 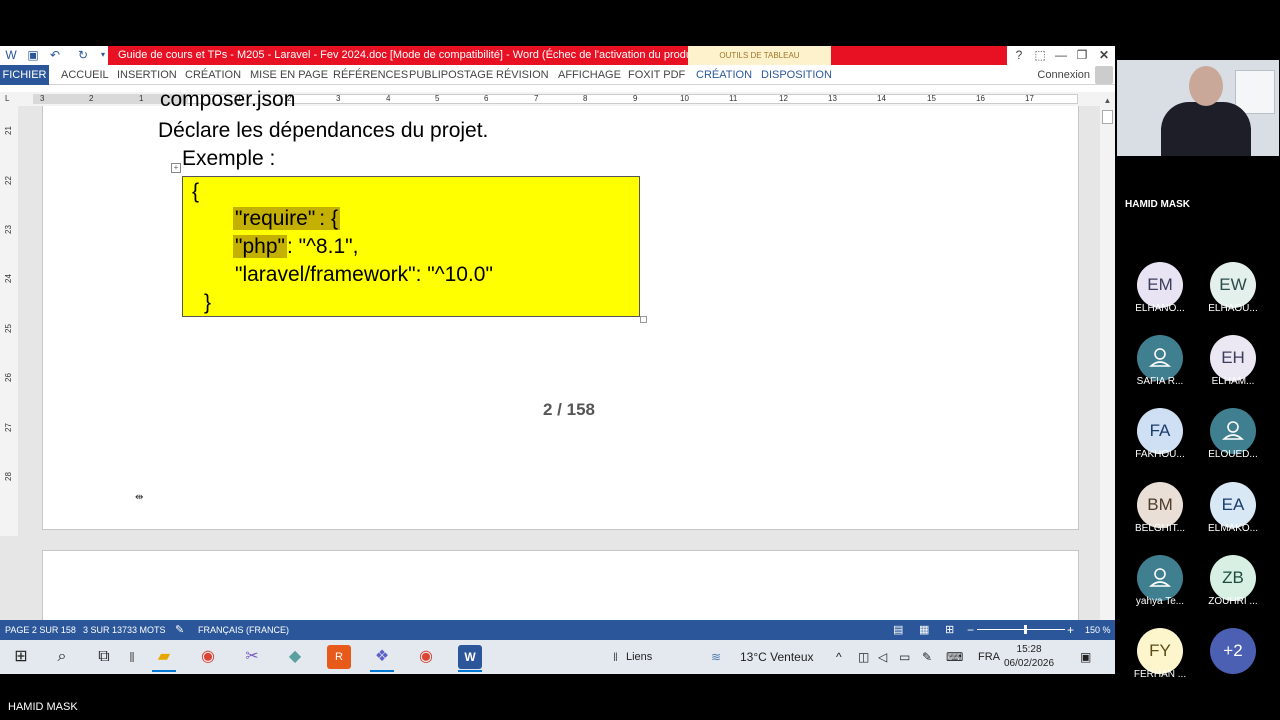 What do you see at coordinates (55, 55) in the screenshot?
I see `undo-icon: ↶` at bounding box center [55, 55].